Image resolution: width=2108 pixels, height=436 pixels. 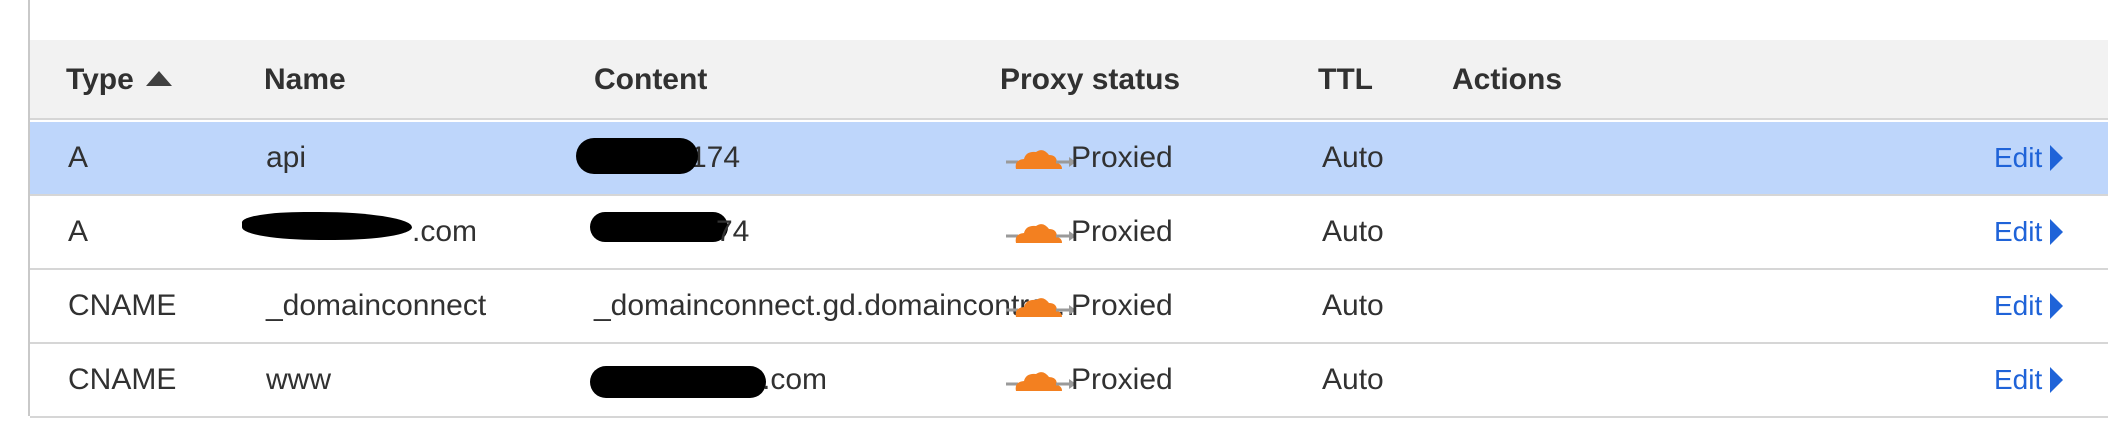 I want to click on column-header-name: Name, so click(x=305, y=80).